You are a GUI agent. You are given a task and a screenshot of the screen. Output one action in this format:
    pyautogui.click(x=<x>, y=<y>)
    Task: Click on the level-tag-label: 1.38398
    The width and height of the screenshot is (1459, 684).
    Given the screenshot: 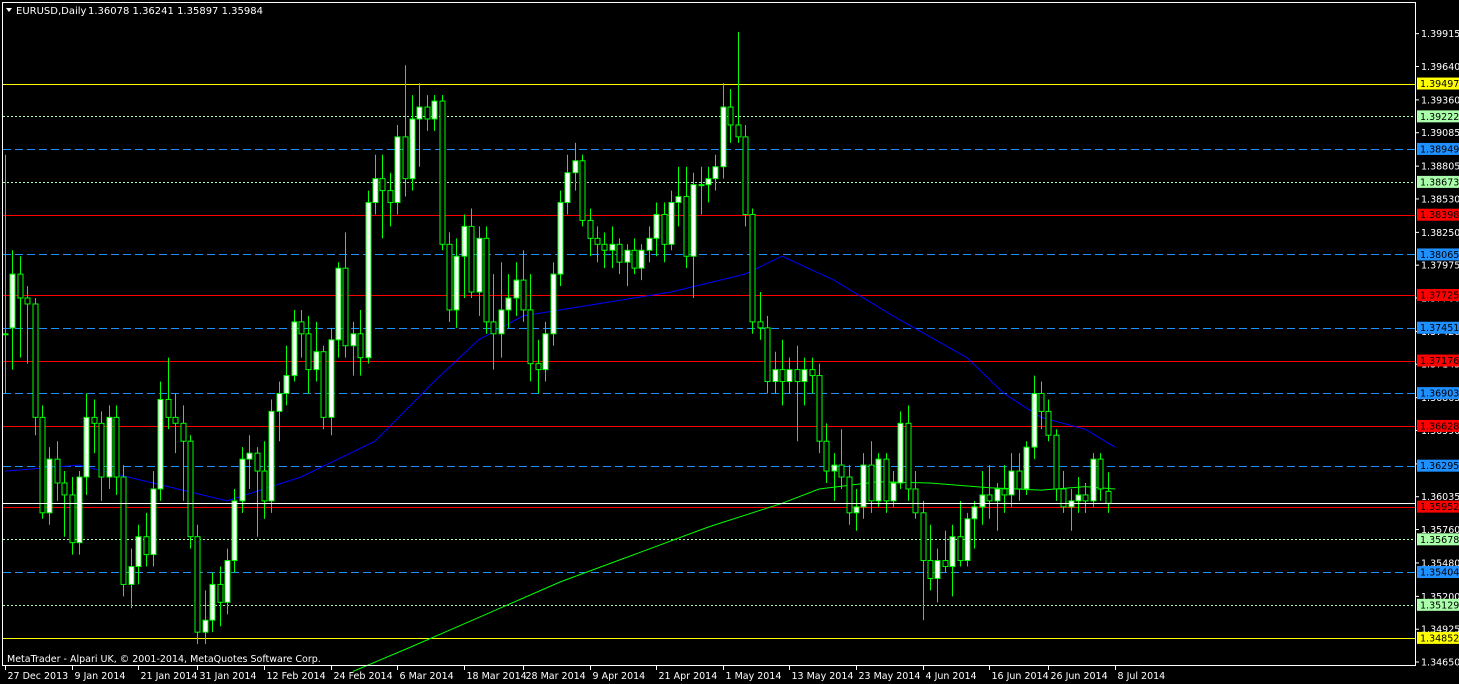 What is the action you would take?
    pyautogui.click(x=1439, y=215)
    